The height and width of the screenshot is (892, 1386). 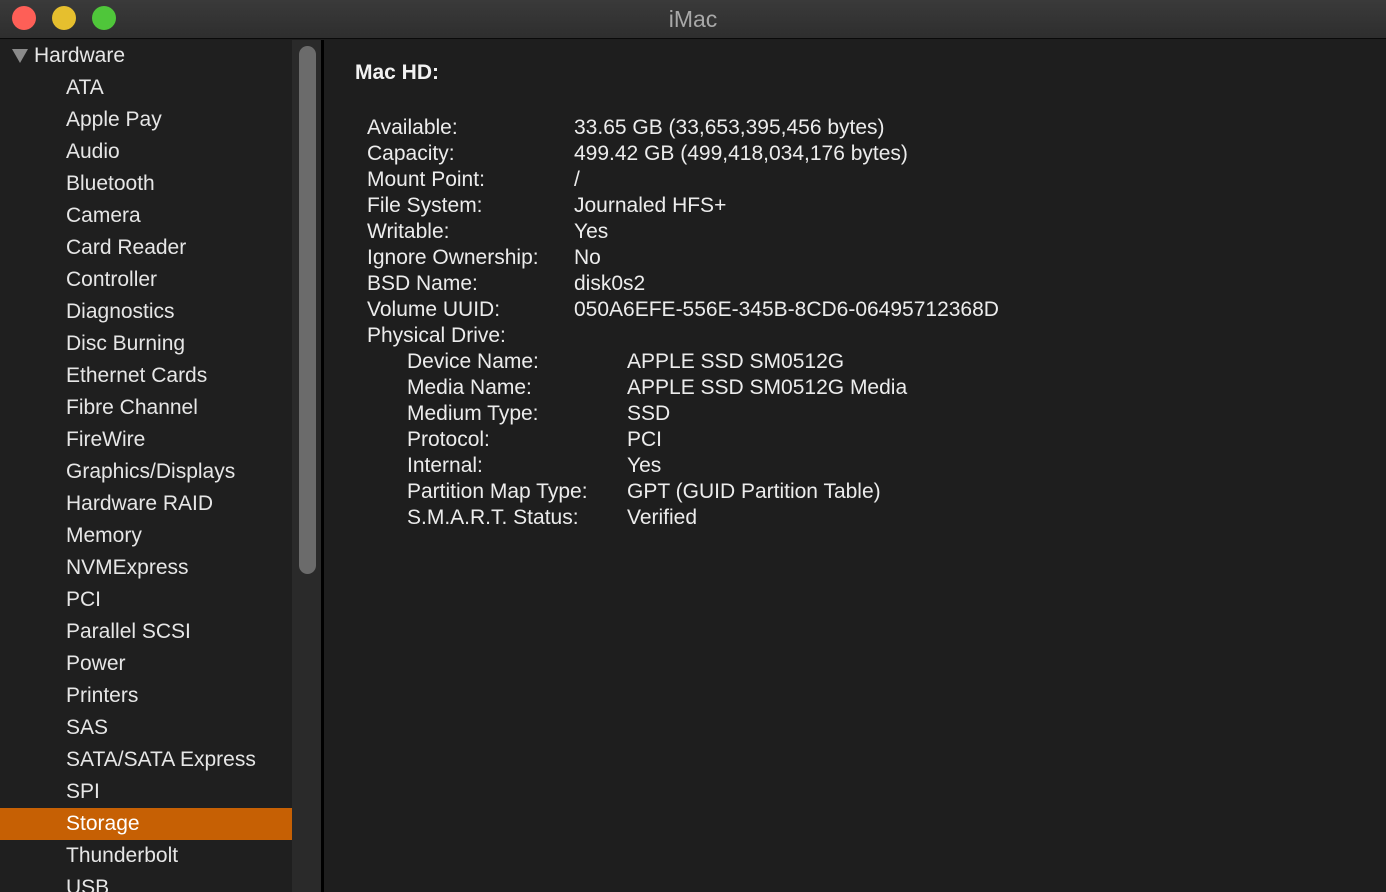 What do you see at coordinates (729, 127) in the screenshot?
I see `property-value: 33.65 GB (33,653,395,456 bytes)` at bounding box center [729, 127].